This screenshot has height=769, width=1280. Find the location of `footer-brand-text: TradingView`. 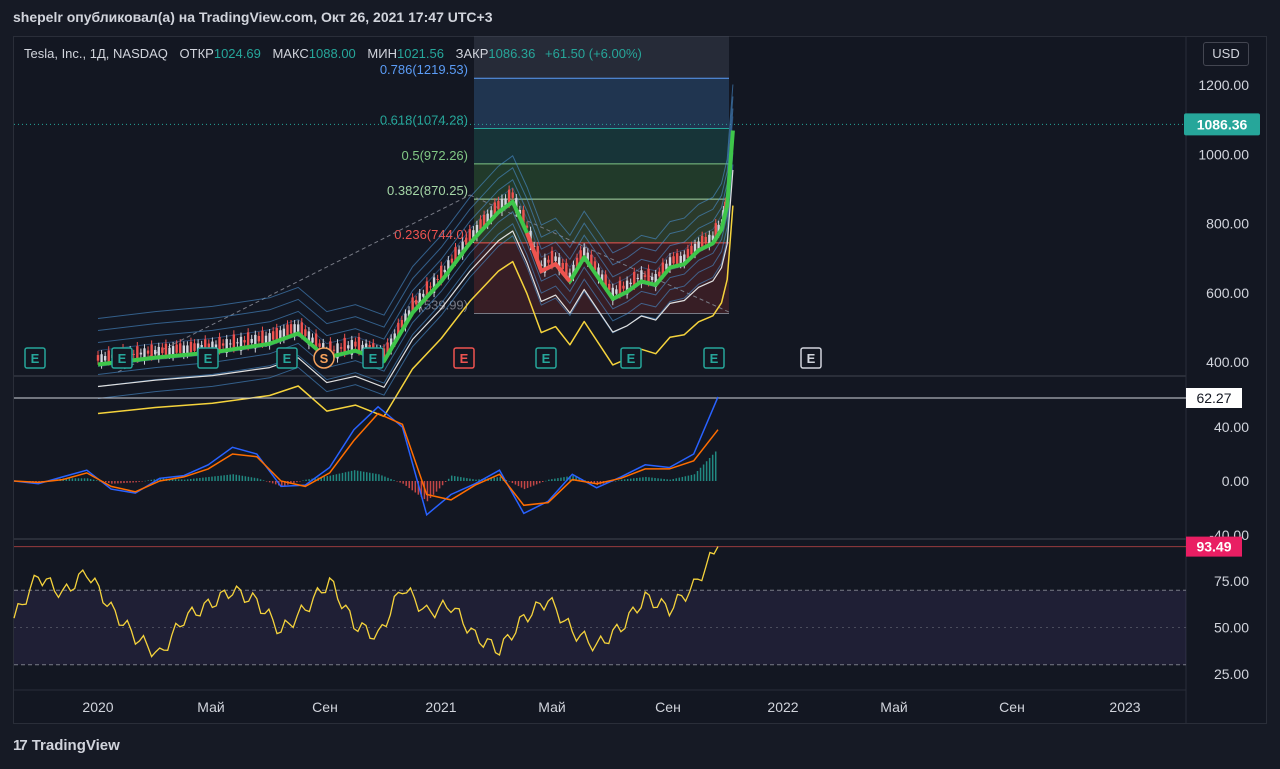

footer-brand-text: TradingView is located at coordinates (75, 745).